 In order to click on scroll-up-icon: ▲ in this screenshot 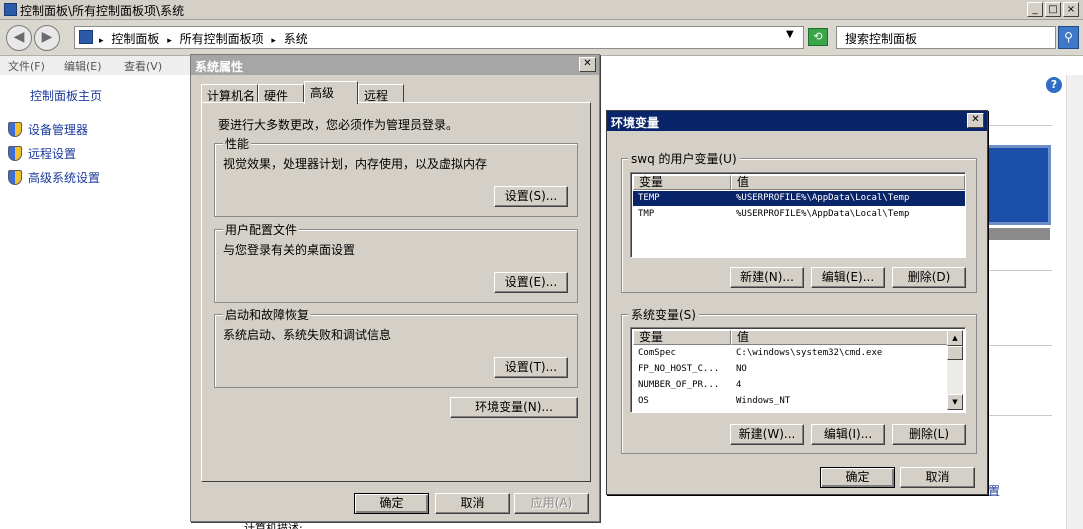, I will do `click(955, 338)`.